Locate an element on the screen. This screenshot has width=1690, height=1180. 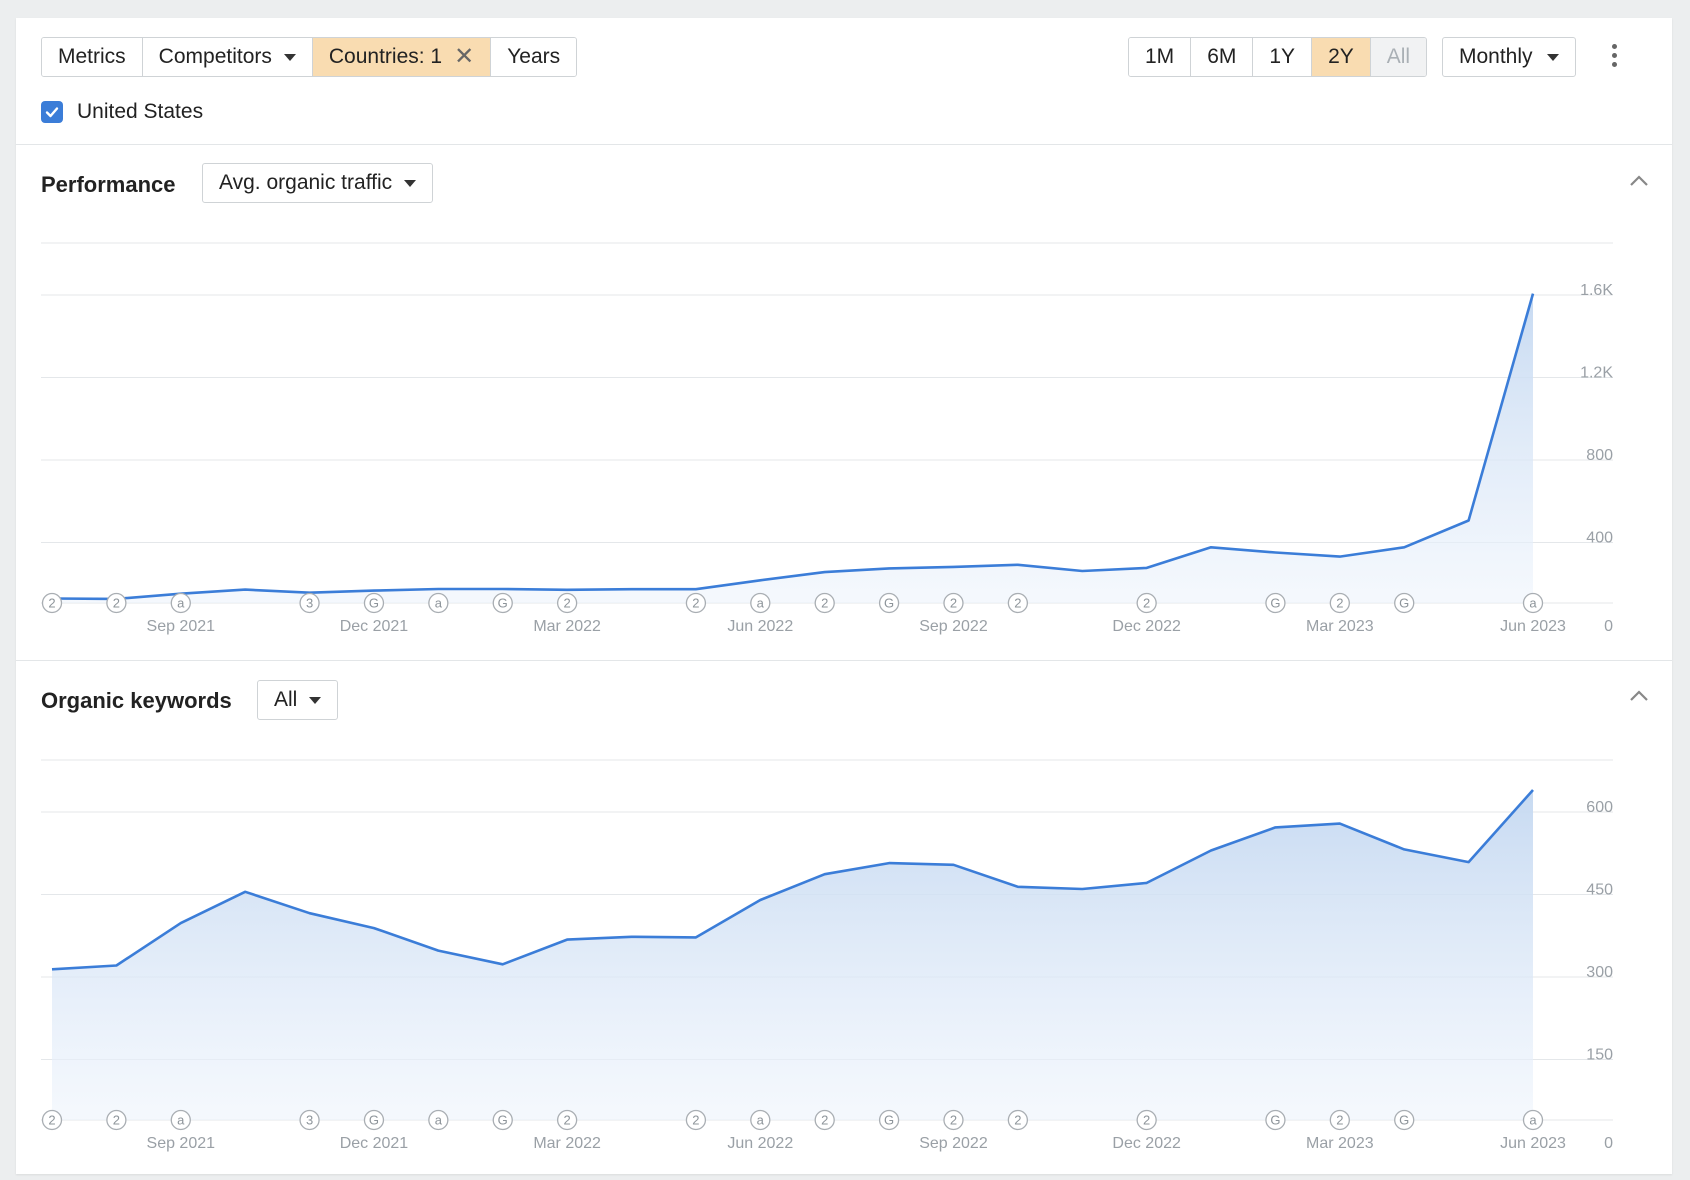
competitors-button: Competitors is located at coordinates (227, 57).